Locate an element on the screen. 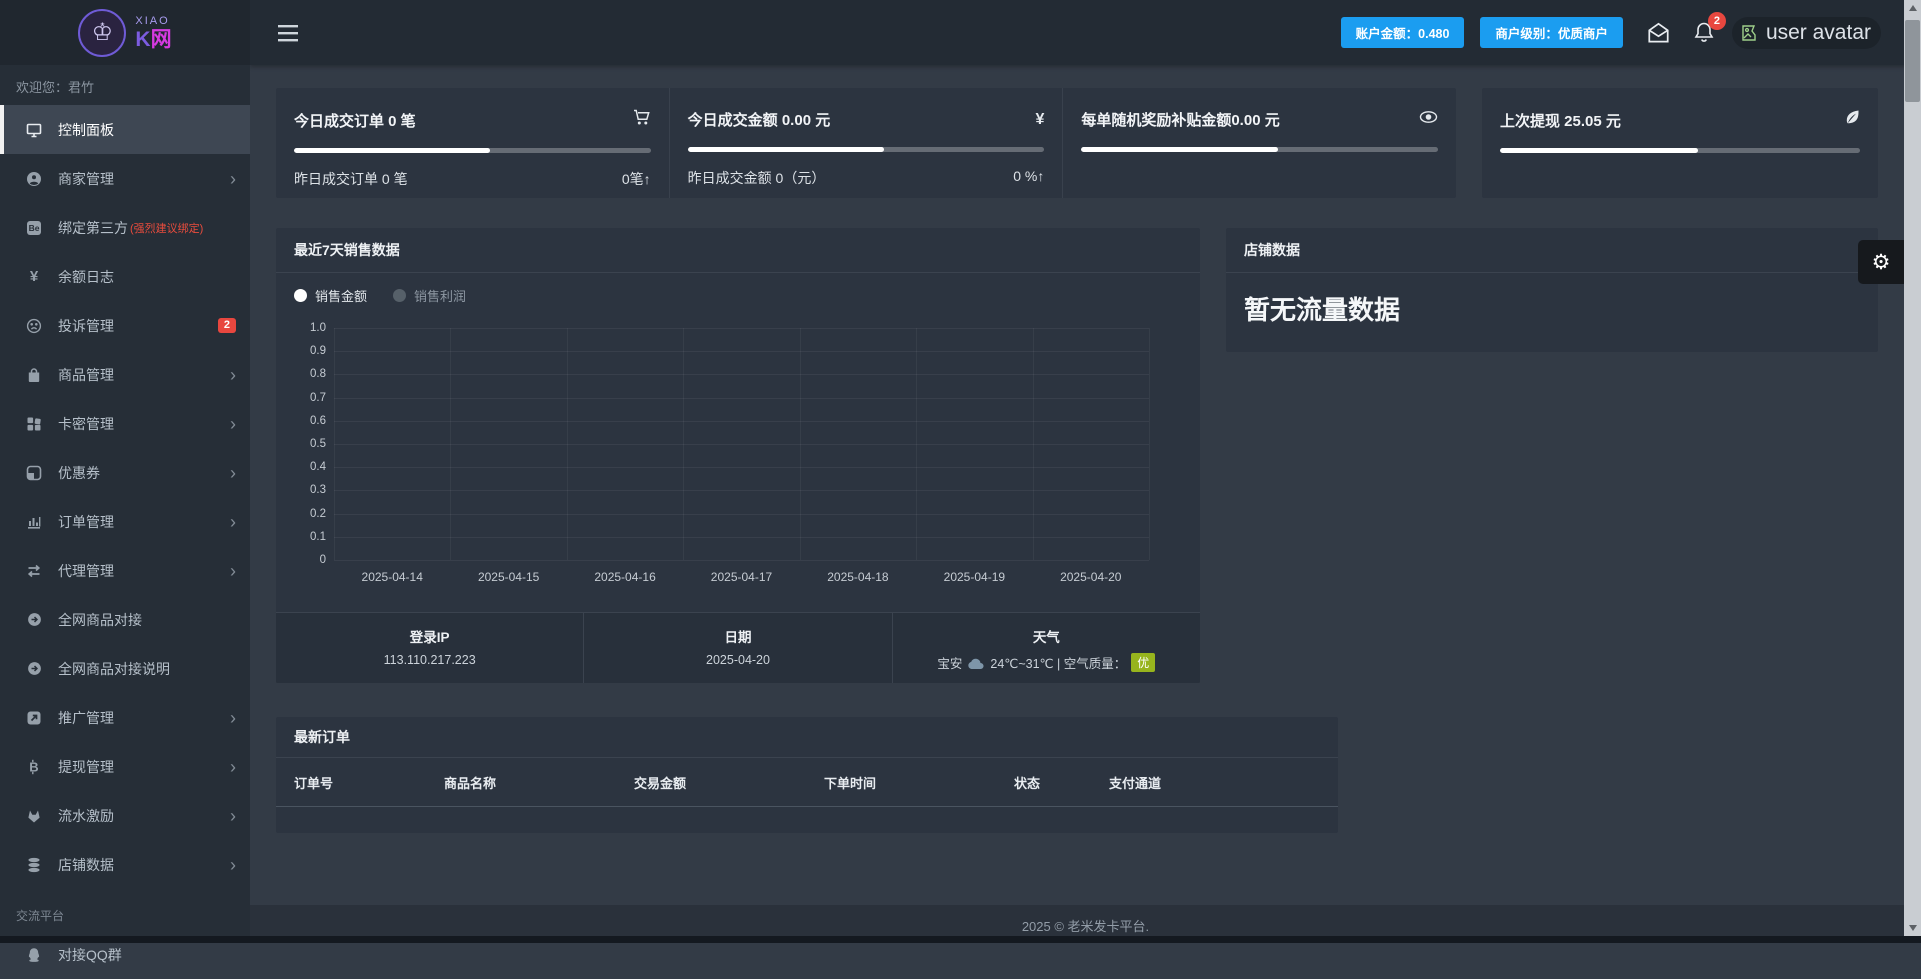 The image size is (1921, 979). sidebar-item-订单管理: 订单管理 › is located at coordinates (125, 521).